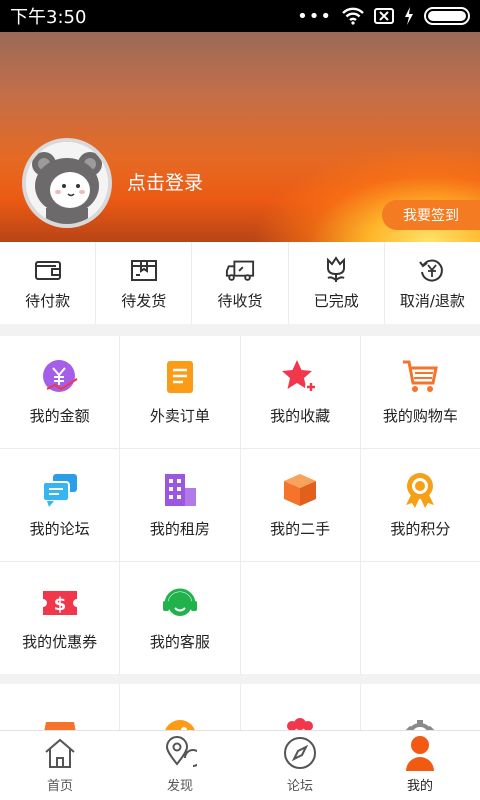 The height and width of the screenshot is (800, 480). Describe the element at coordinates (48, 270) in the screenshot. I see `wallet-icon` at that location.